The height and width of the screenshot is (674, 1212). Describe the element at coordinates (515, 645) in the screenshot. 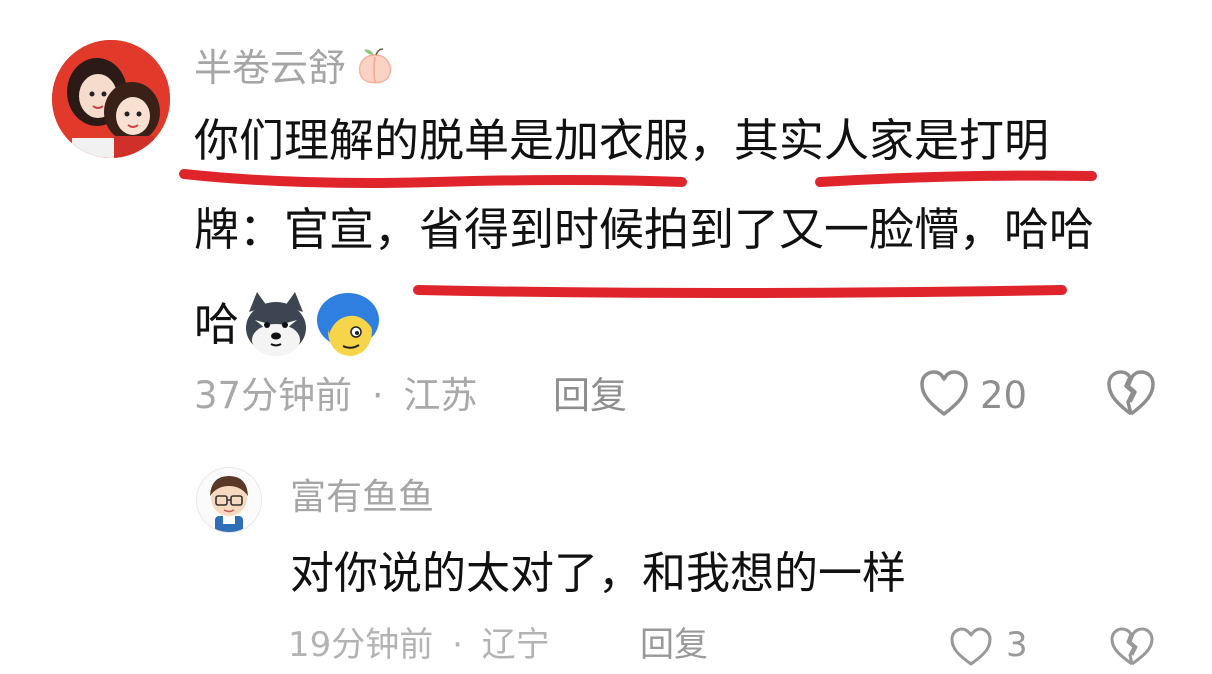

I see `comment-location: 辽宁` at that location.